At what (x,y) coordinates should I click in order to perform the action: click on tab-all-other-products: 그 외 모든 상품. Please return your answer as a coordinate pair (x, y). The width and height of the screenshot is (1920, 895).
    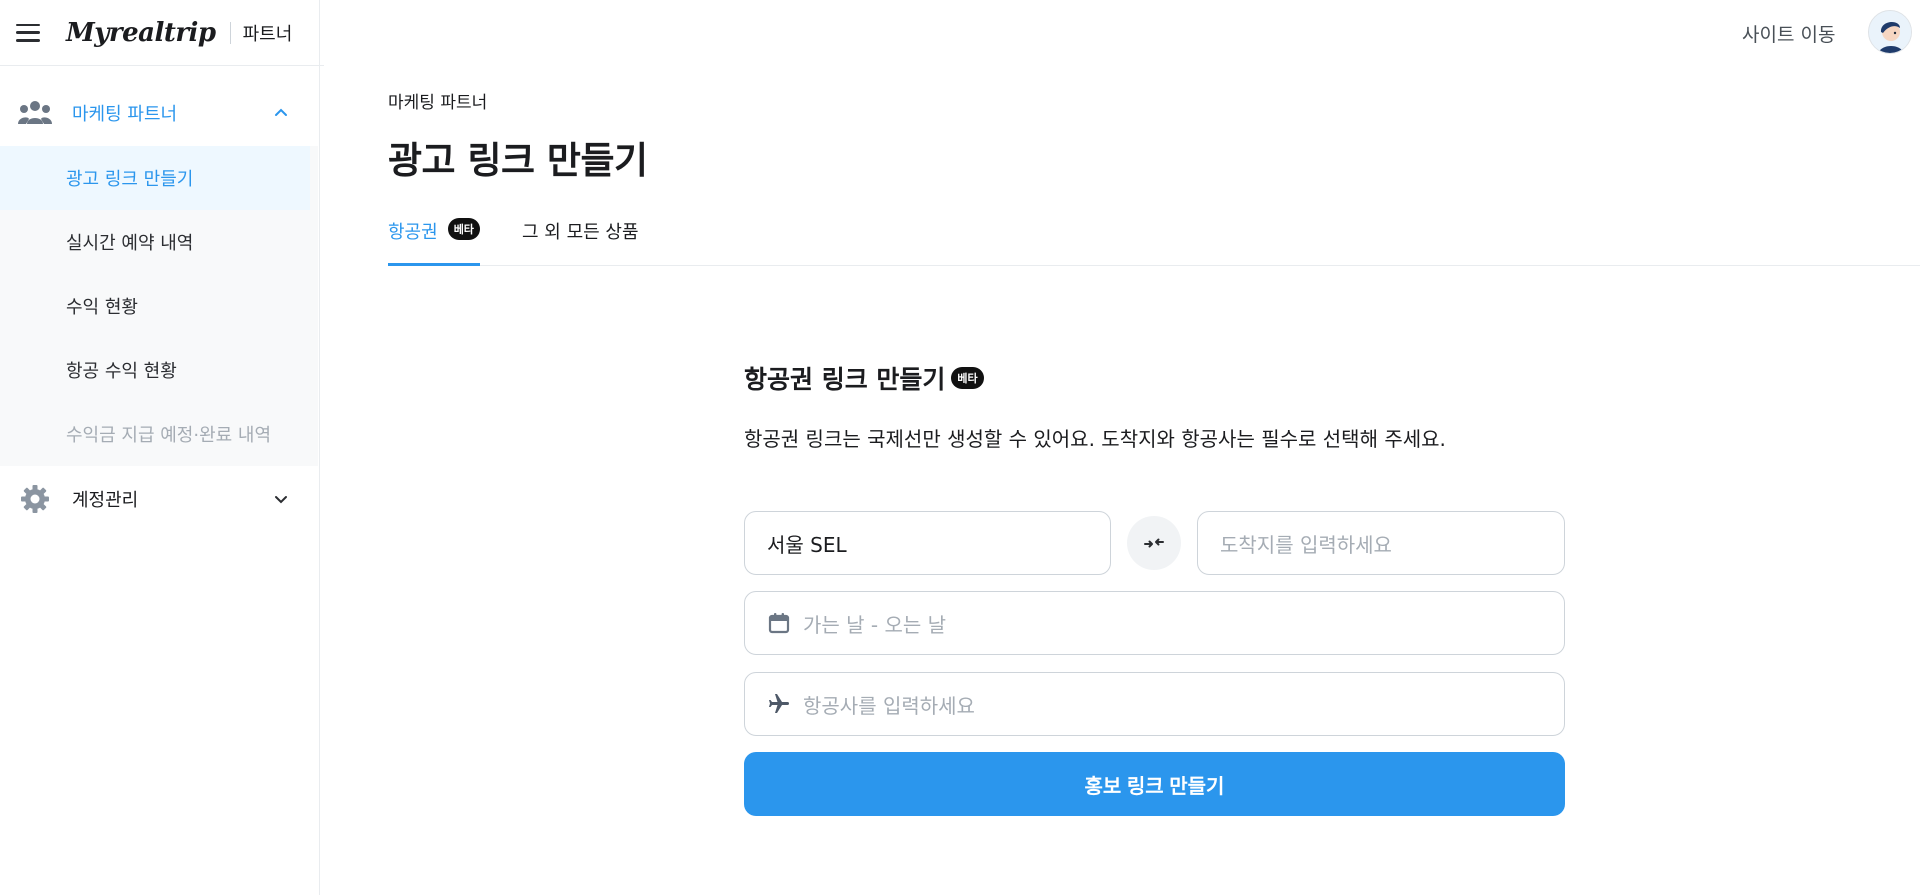
    Looking at the image, I should click on (580, 242).